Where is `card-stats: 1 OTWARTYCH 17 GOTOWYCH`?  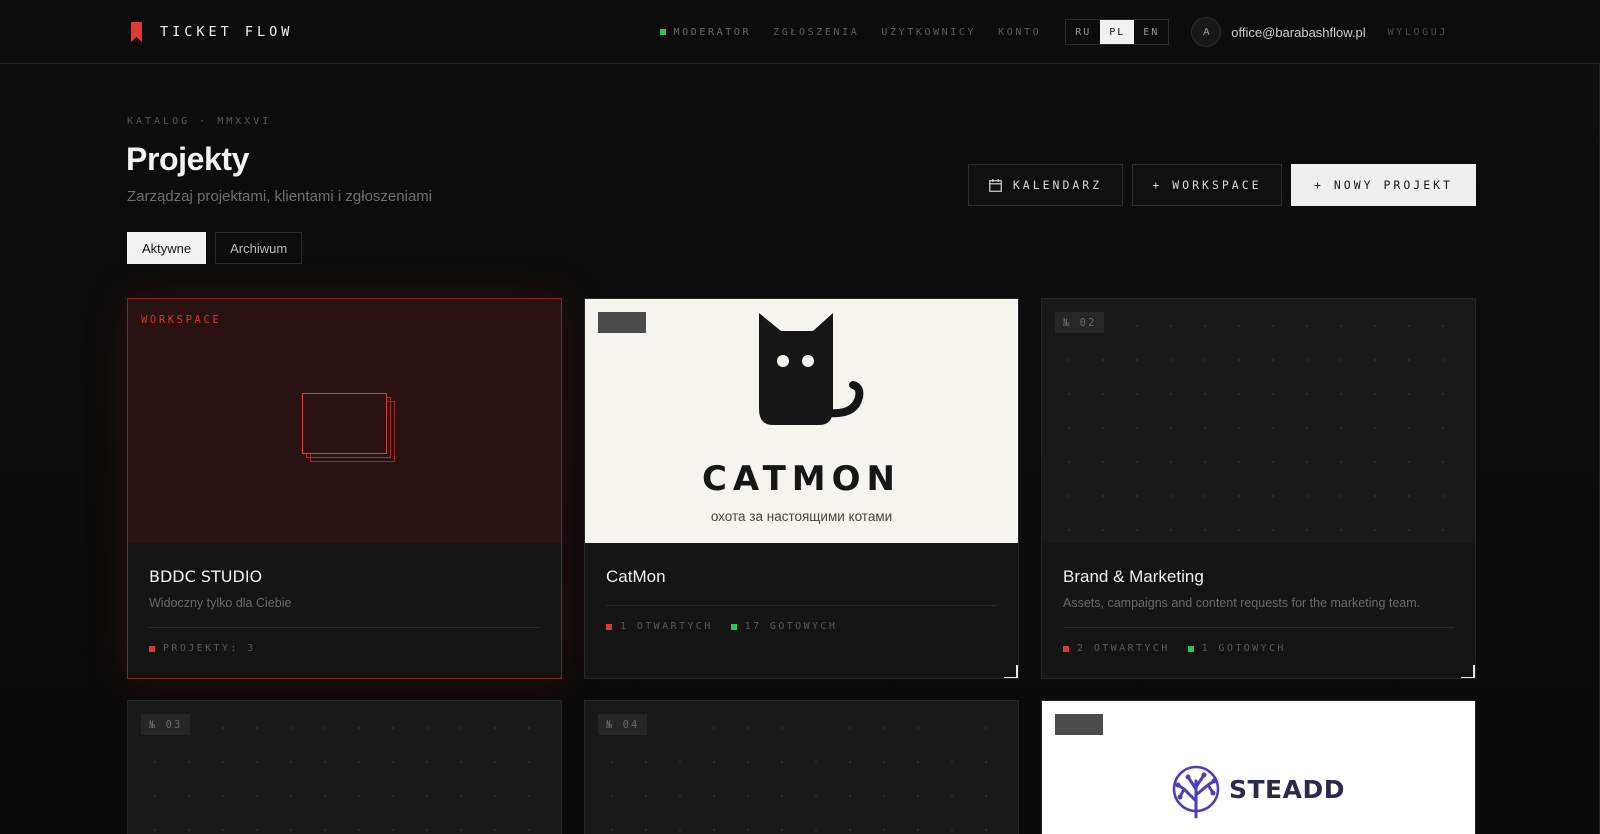
card-stats: 1 OTWARTYCH 17 GOTOWYCH is located at coordinates (730, 626).